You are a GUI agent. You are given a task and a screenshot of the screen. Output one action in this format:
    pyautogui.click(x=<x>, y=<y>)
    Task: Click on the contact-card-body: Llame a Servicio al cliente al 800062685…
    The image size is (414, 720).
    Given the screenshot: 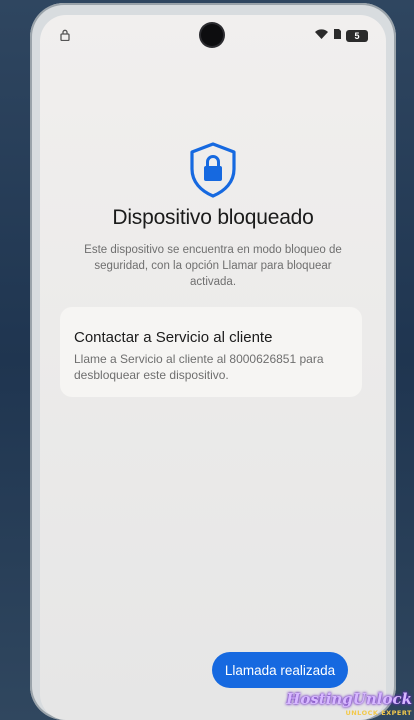 What is the action you would take?
    pyautogui.click(x=199, y=367)
    